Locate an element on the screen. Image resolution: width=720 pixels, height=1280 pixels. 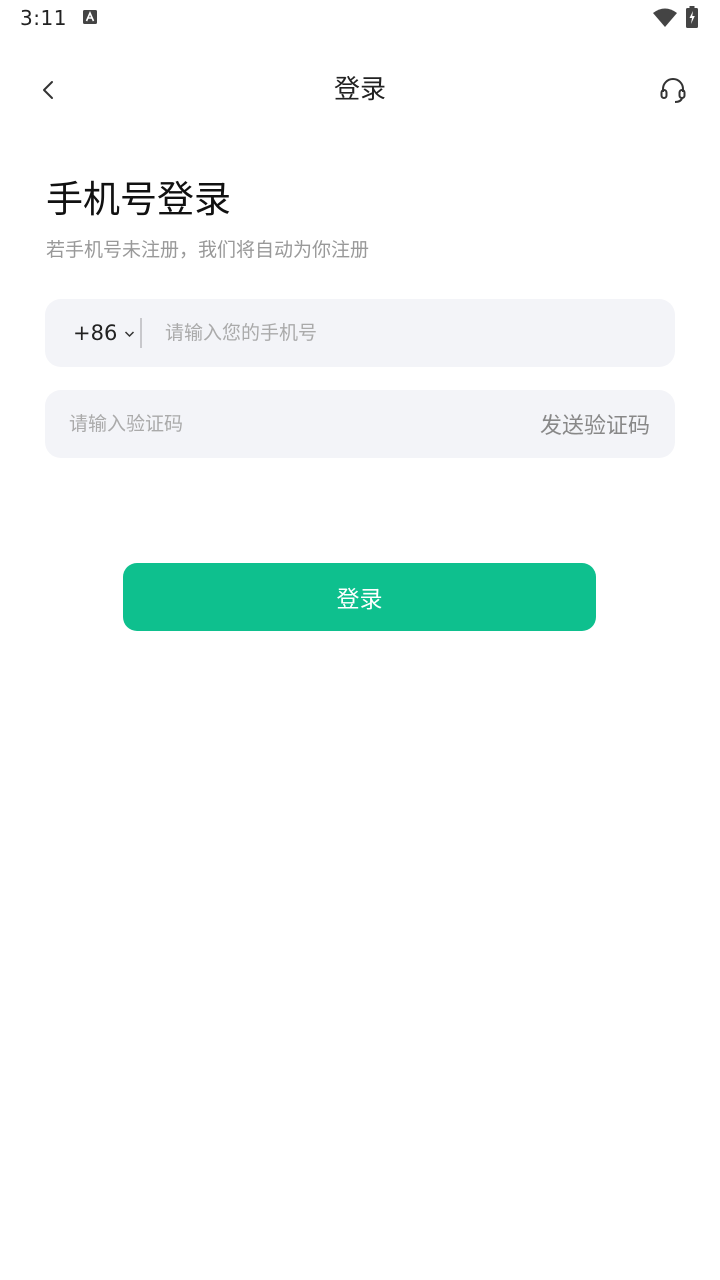
headset-icon is located at coordinates (673, 90).